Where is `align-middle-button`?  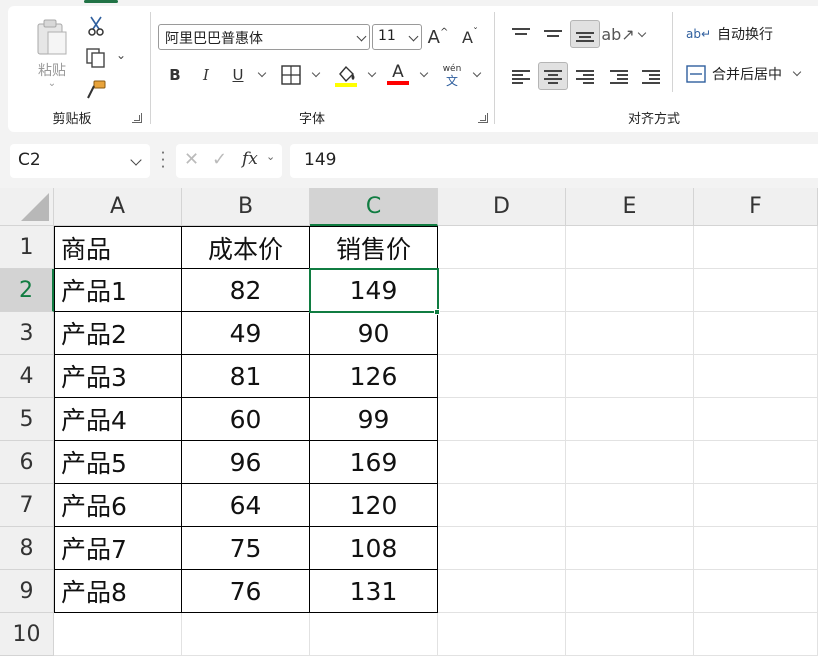
align-middle-button is located at coordinates (553, 34).